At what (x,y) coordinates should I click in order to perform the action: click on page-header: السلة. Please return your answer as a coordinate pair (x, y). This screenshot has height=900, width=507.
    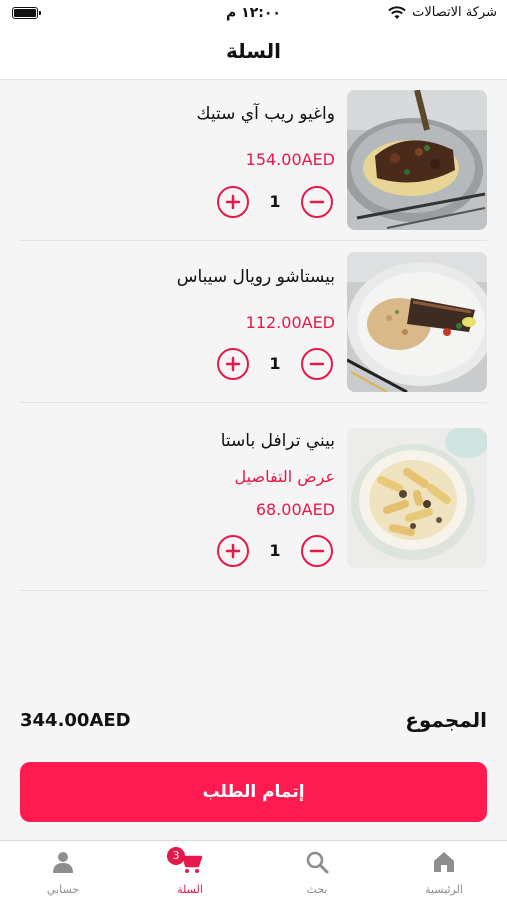
    Looking at the image, I should click on (253, 55).